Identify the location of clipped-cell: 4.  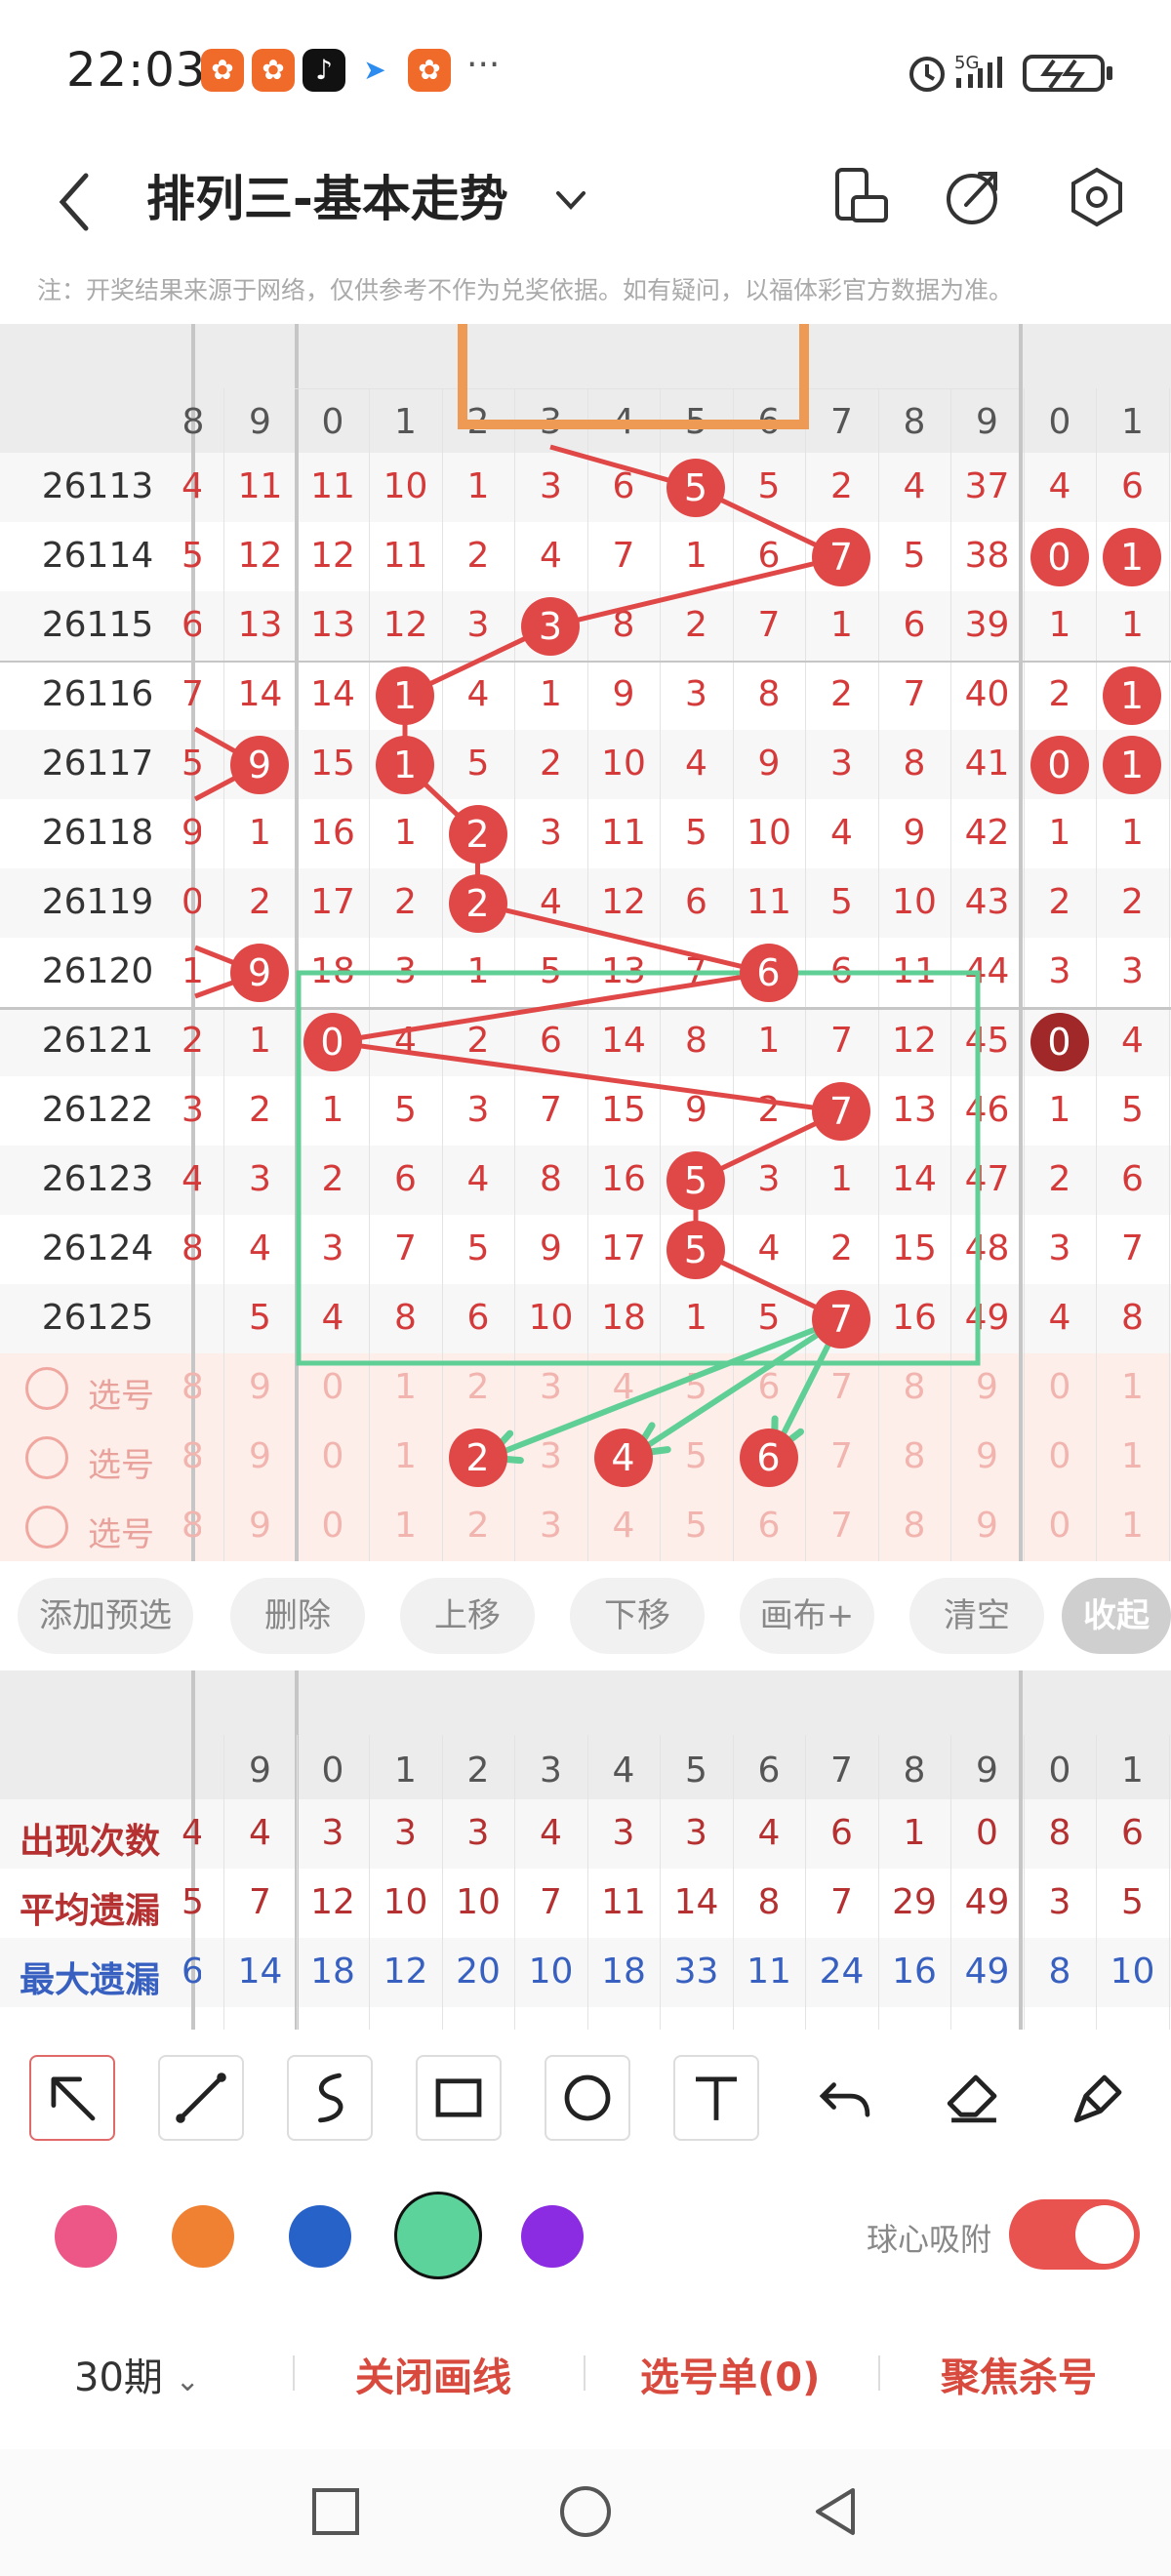
(191, 1833).